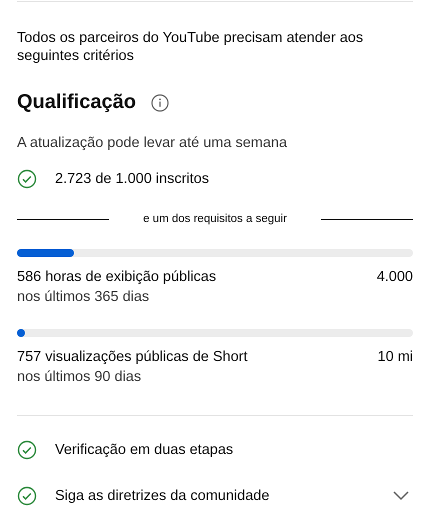  What do you see at coordinates (162, 496) in the screenshot?
I see `requirement-text: Siga as diretrizes da comunidade` at bounding box center [162, 496].